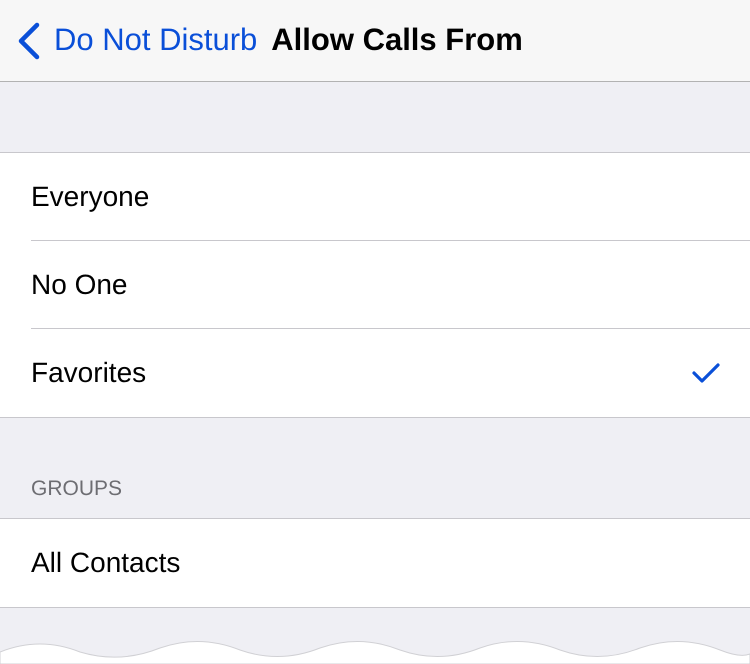 The width and height of the screenshot is (750, 664). Describe the element at coordinates (397, 40) in the screenshot. I see `nav-title: Allow Calls From` at that location.